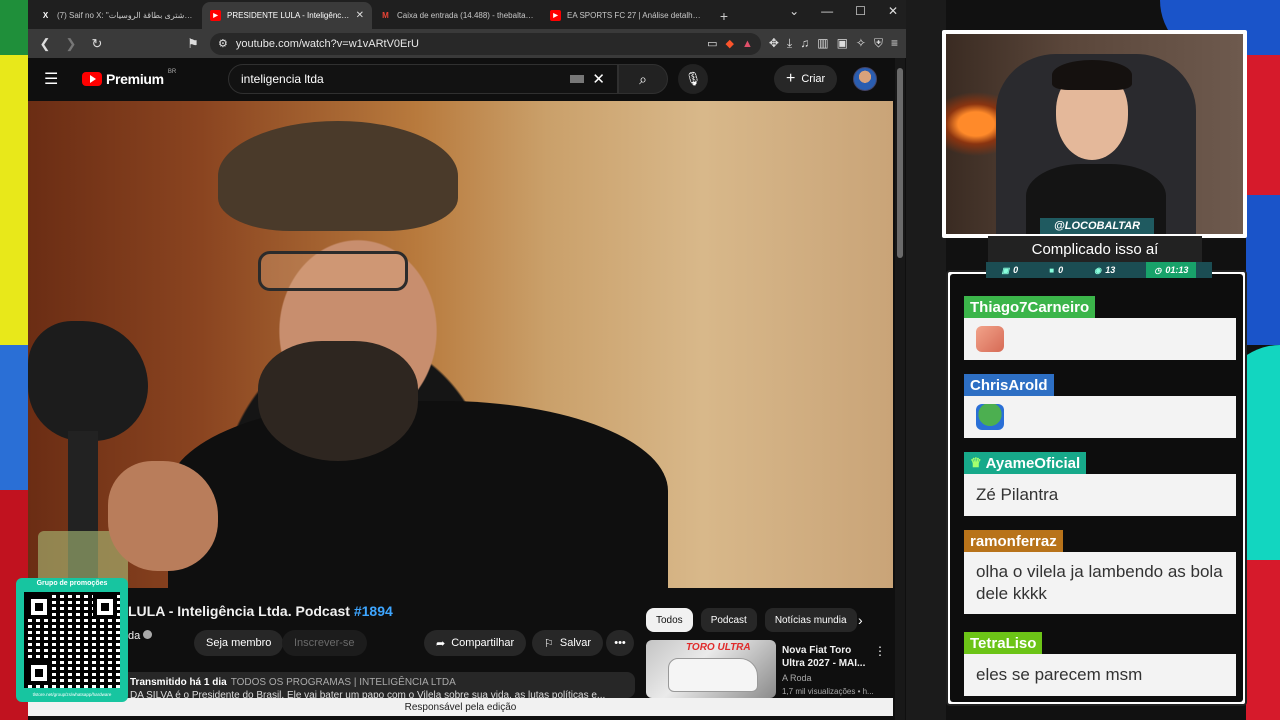 Image resolution: width=1280 pixels, height=720 pixels. I want to click on video-hashtag: #1894, so click(373, 611).